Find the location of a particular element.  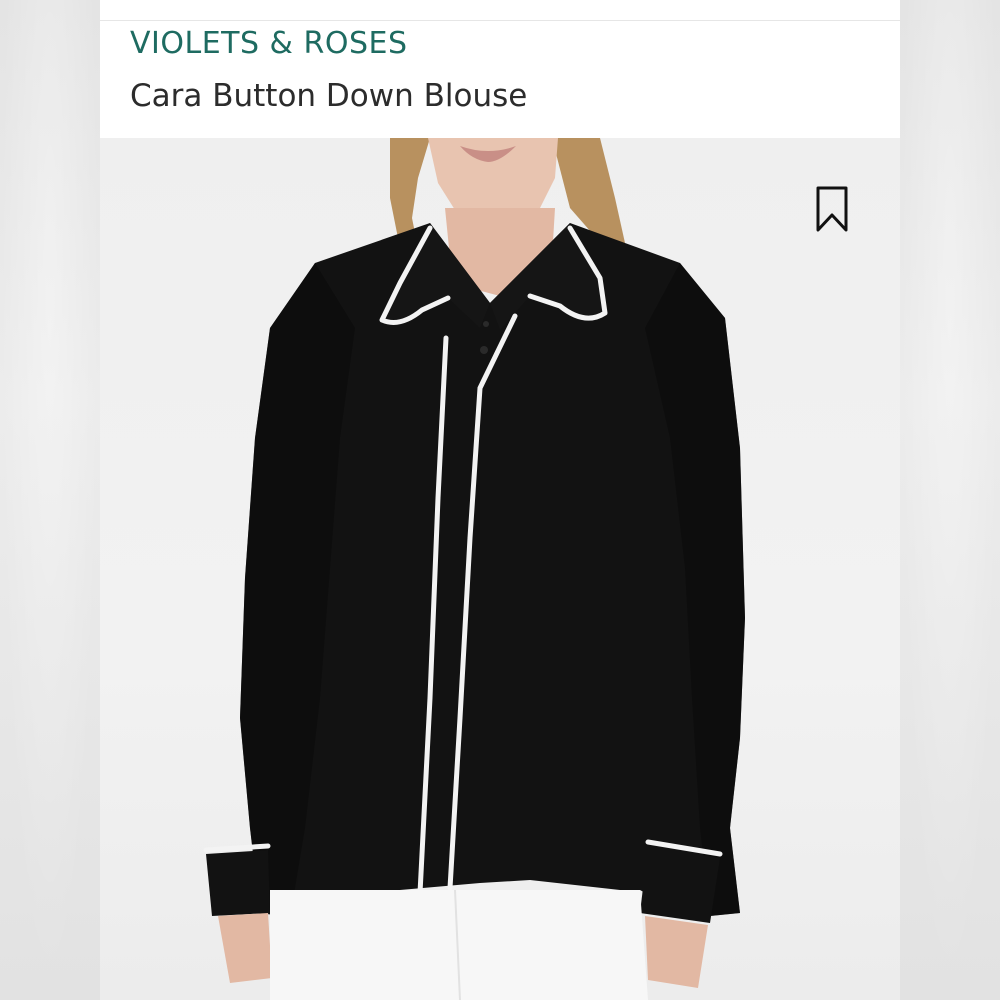

bookmark-button is located at coordinates (832, 209).